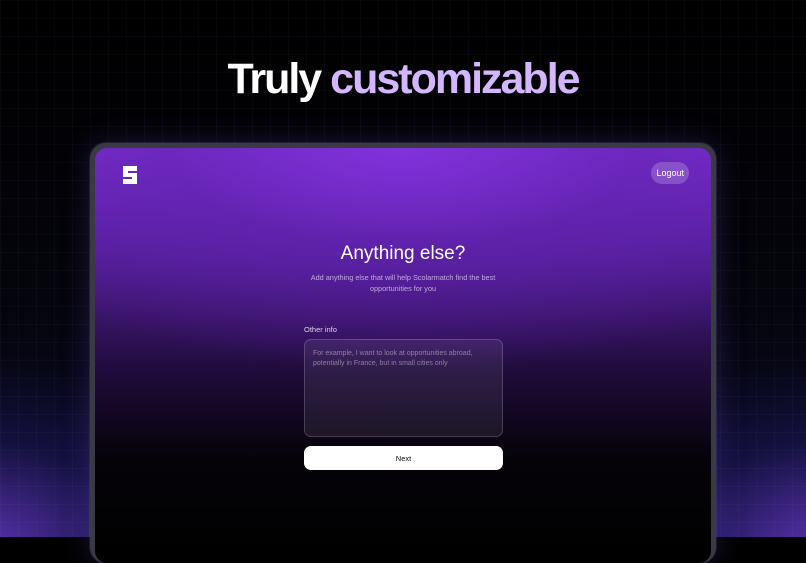  What do you see at coordinates (670, 173) in the screenshot?
I see `logout-button: Logout` at bounding box center [670, 173].